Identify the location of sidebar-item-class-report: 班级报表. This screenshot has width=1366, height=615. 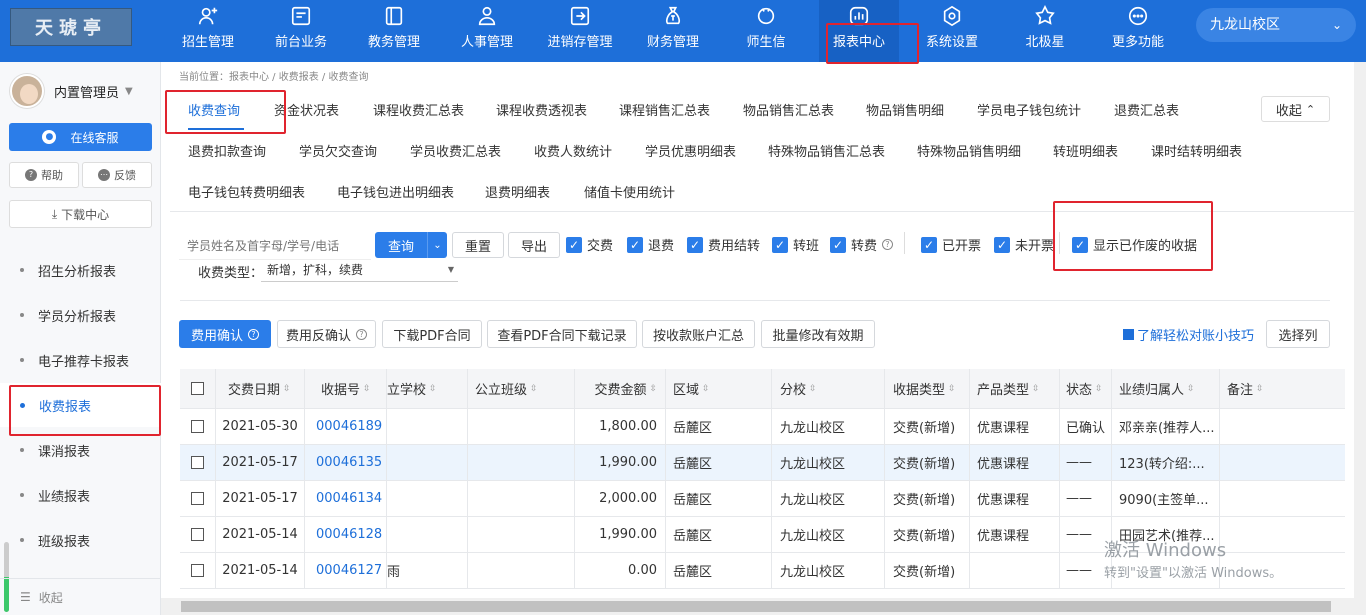
(80, 540).